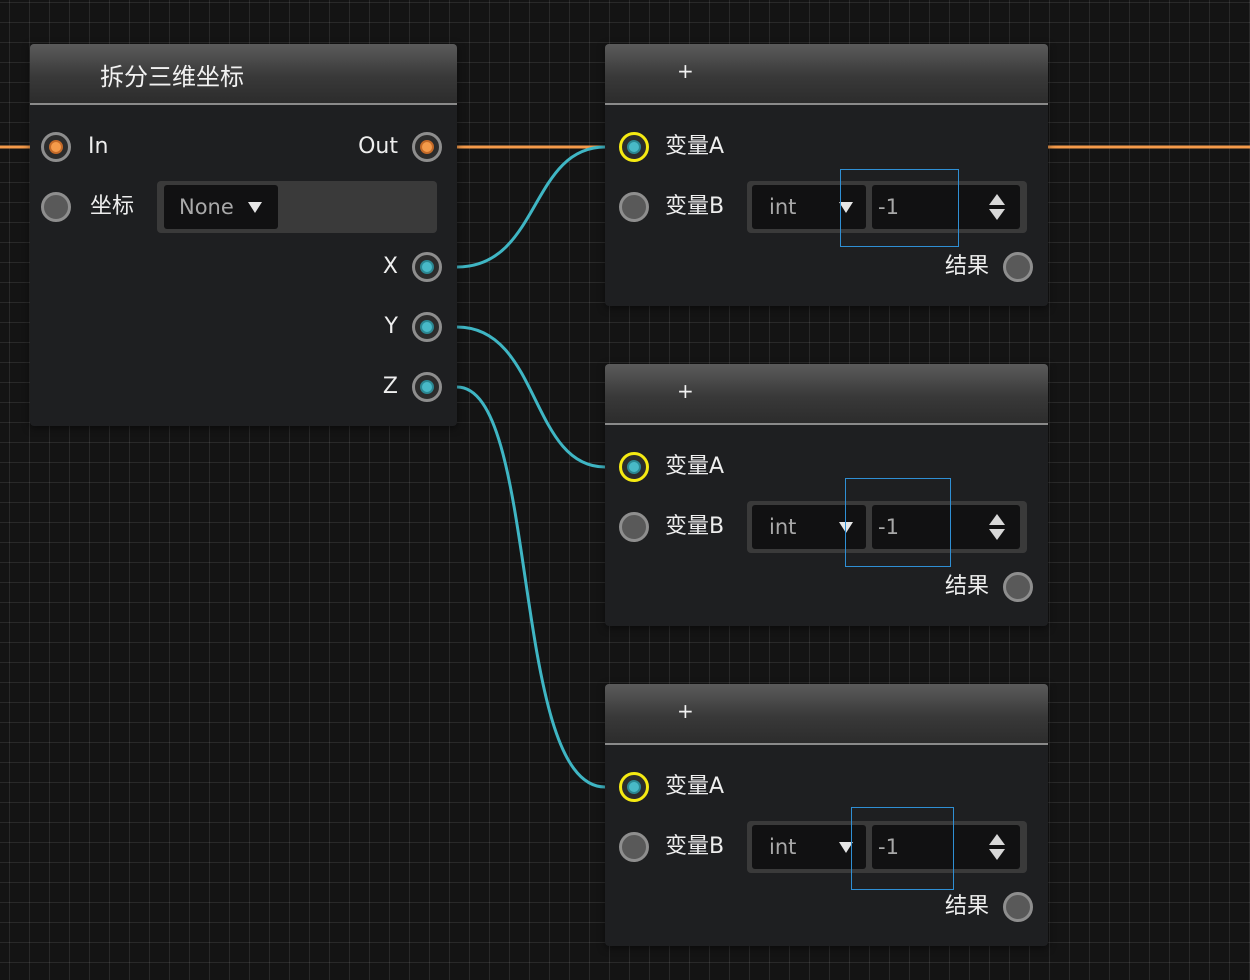 The width and height of the screenshot is (1250, 980). Describe the element at coordinates (826, 495) in the screenshot. I see `add-node-2: + 变量A 变量B int -1 结果` at that location.